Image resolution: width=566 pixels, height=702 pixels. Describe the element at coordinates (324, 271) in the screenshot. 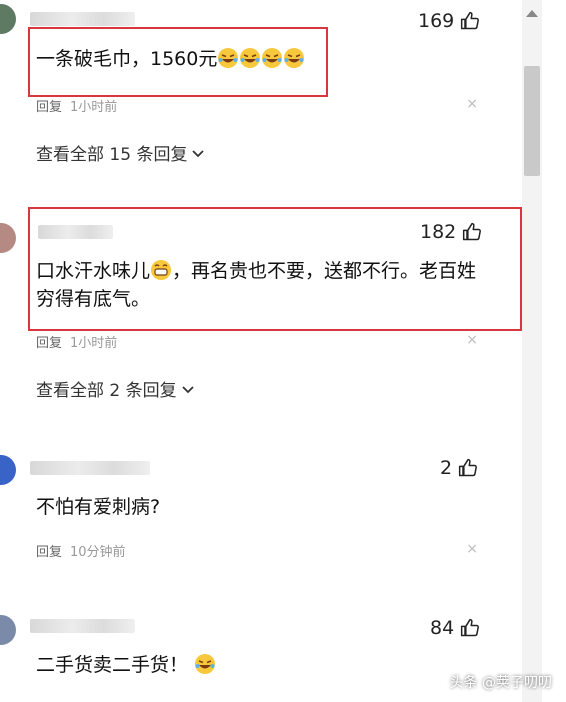

I see `comment-text-line1b: ，再名贵也不要，送都不行。老百姓` at that location.